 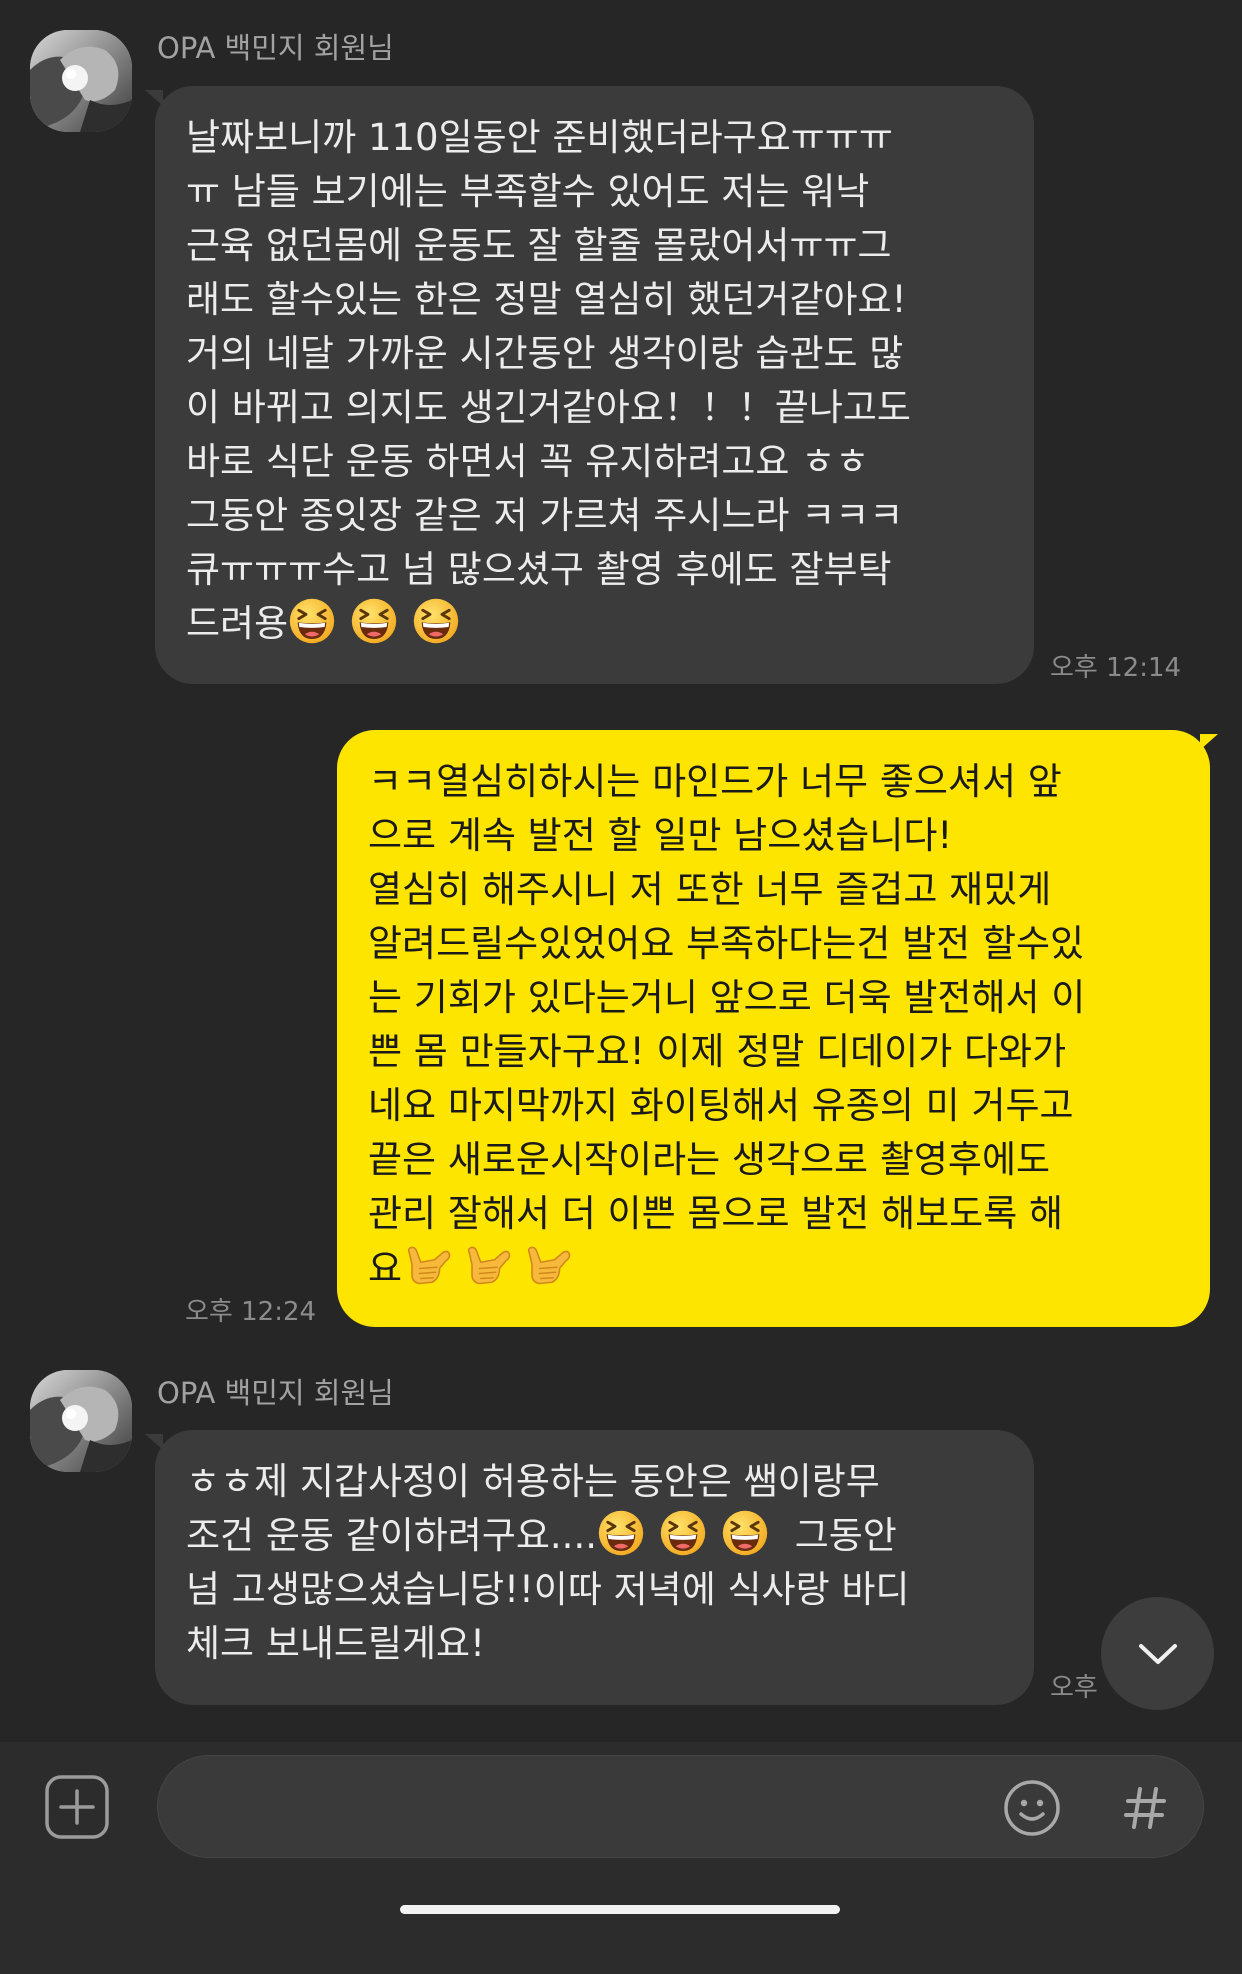 What do you see at coordinates (717, 1051) in the screenshot?
I see `message-line: 쁜 몸 만들자구요! 이제 정말 디데이가 다와가` at bounding box center [717, 1051].